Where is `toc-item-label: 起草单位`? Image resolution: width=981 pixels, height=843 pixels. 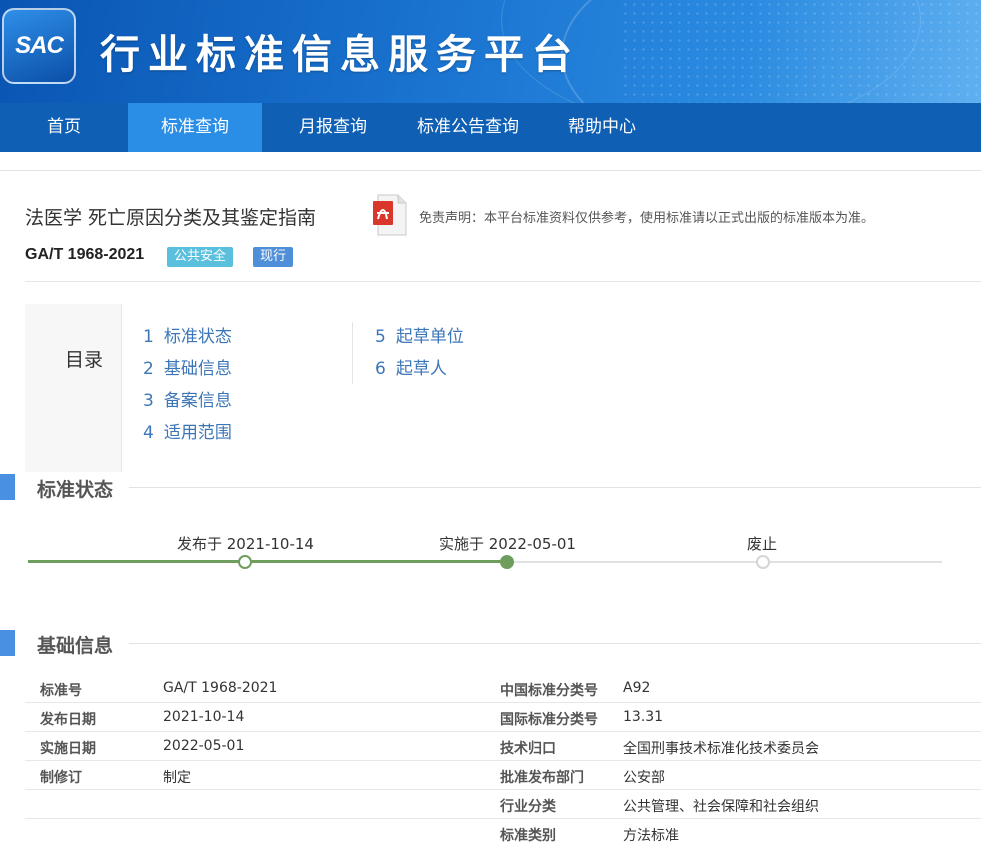 toc-item-label: 起草单位 is located at coordinates (429, 337).